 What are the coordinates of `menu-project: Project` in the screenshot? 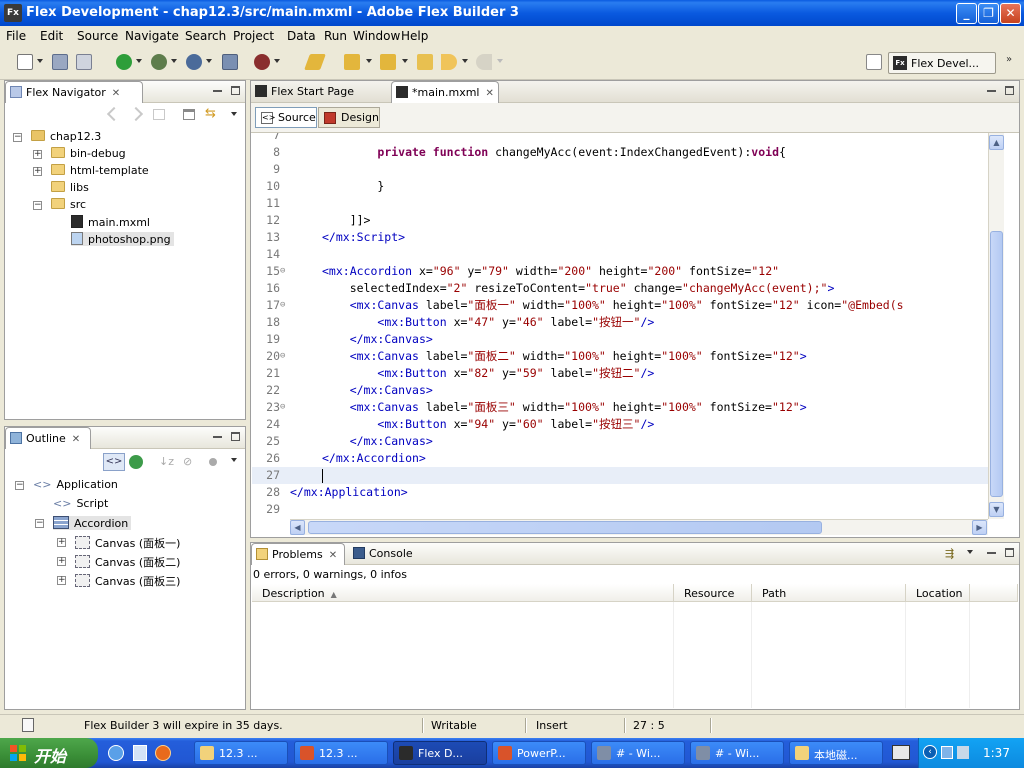 It's located at (253, 36).